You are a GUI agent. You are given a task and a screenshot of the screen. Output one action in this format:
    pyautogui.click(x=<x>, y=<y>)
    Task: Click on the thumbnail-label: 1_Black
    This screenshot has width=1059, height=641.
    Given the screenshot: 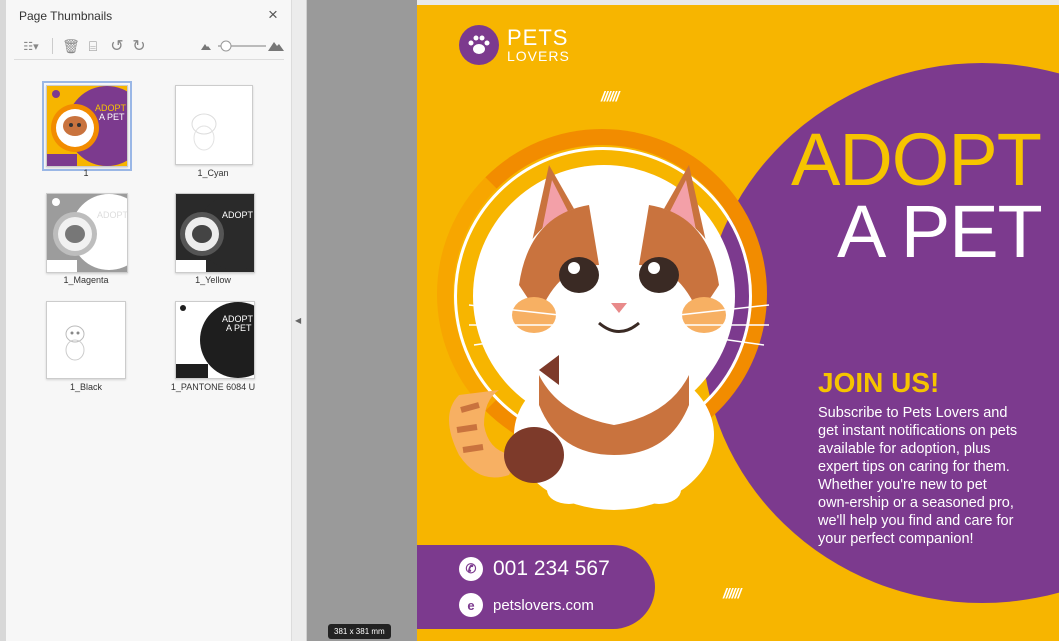 What is the action you would take?
    pyautogui.click(x=86, y=387)
    